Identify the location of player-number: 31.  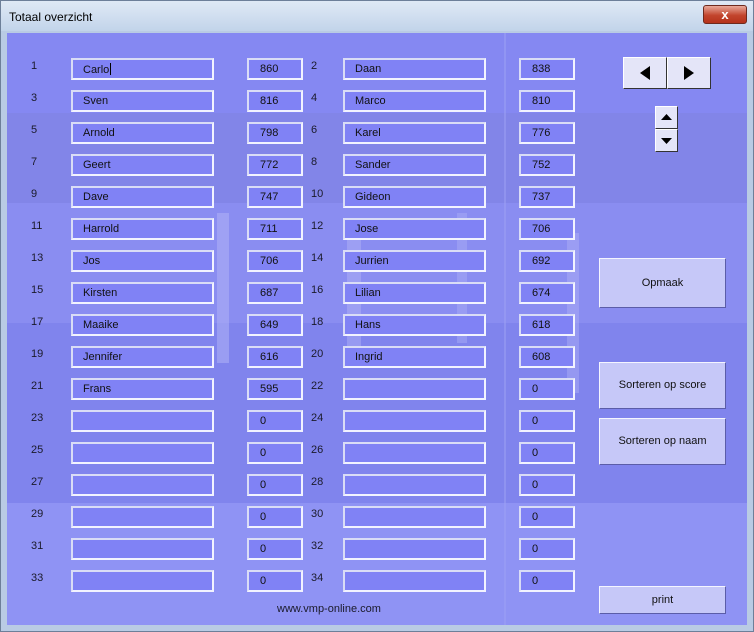
(37, 546).